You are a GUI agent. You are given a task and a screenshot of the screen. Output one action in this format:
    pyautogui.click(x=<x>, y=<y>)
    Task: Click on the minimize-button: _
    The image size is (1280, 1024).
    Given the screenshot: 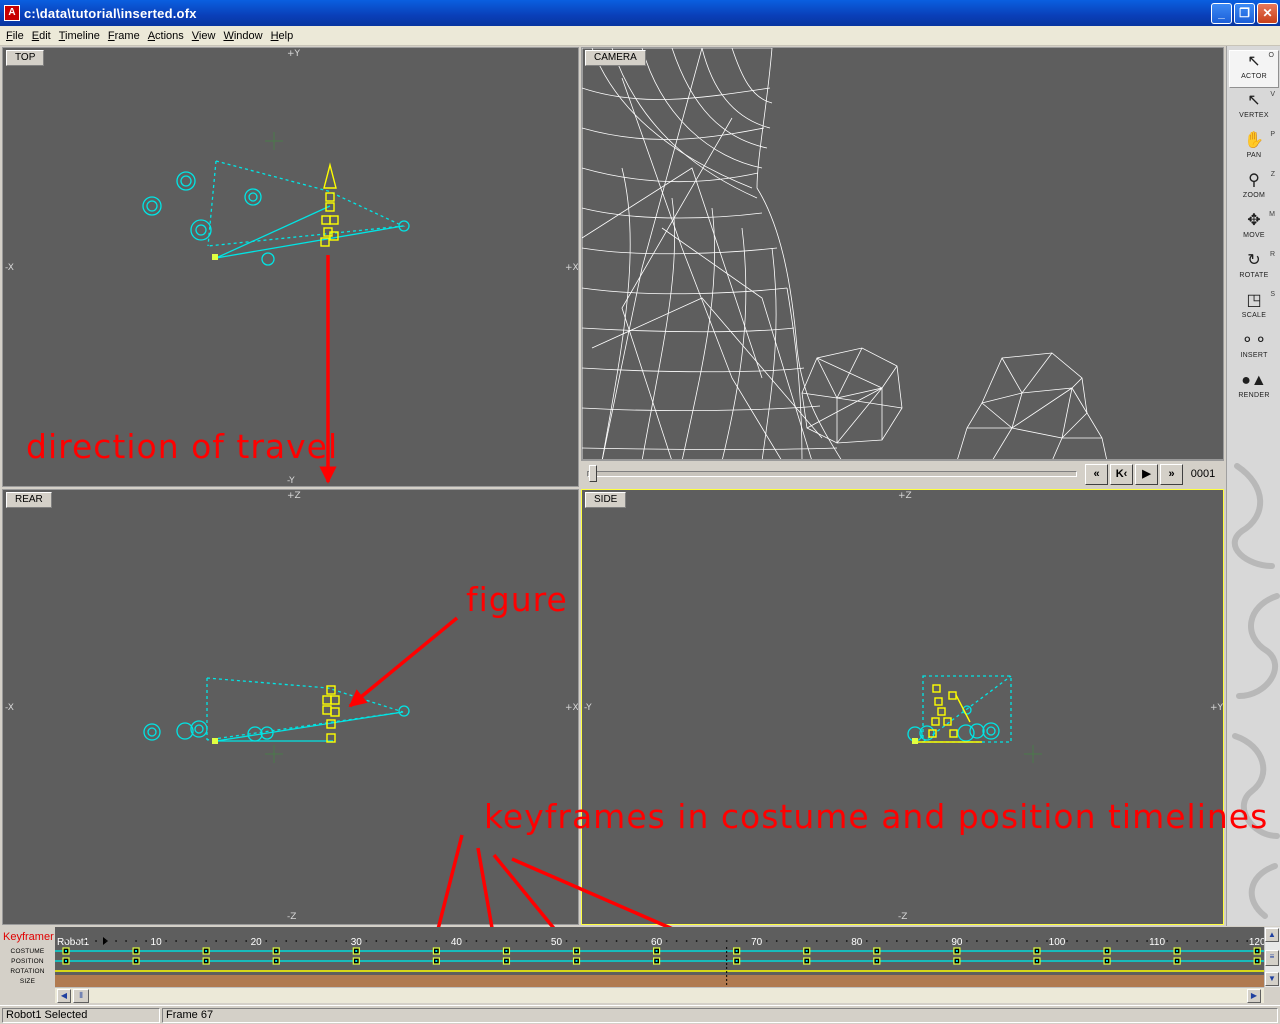 What is the action you would take?
    pyautogui.click(x=1221, y=13)
    